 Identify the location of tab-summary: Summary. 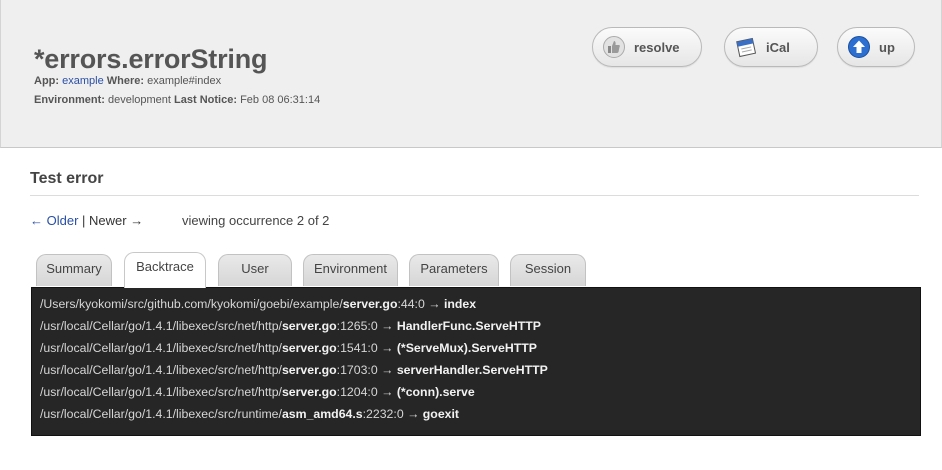
(74, 270).